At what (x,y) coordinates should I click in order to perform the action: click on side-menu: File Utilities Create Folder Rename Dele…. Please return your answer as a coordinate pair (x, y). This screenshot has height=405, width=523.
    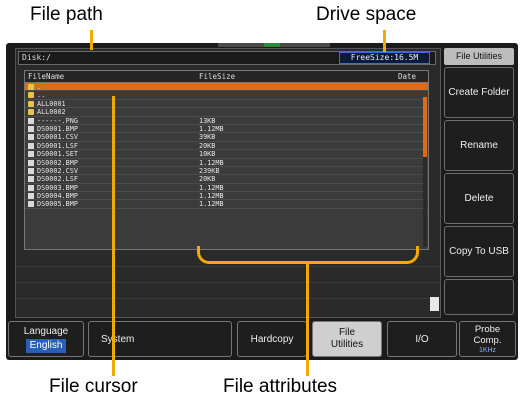
    Looking at the image, I should click on (479, 182).